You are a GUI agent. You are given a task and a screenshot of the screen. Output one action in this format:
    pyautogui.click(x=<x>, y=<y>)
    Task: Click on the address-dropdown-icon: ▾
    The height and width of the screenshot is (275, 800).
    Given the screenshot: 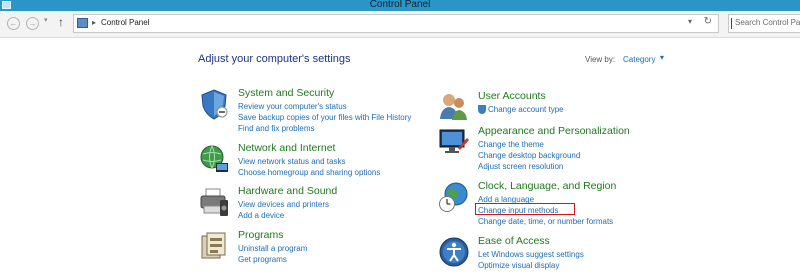 What is the action you would take?
    pyautogui.click(x=690, y=21)
    